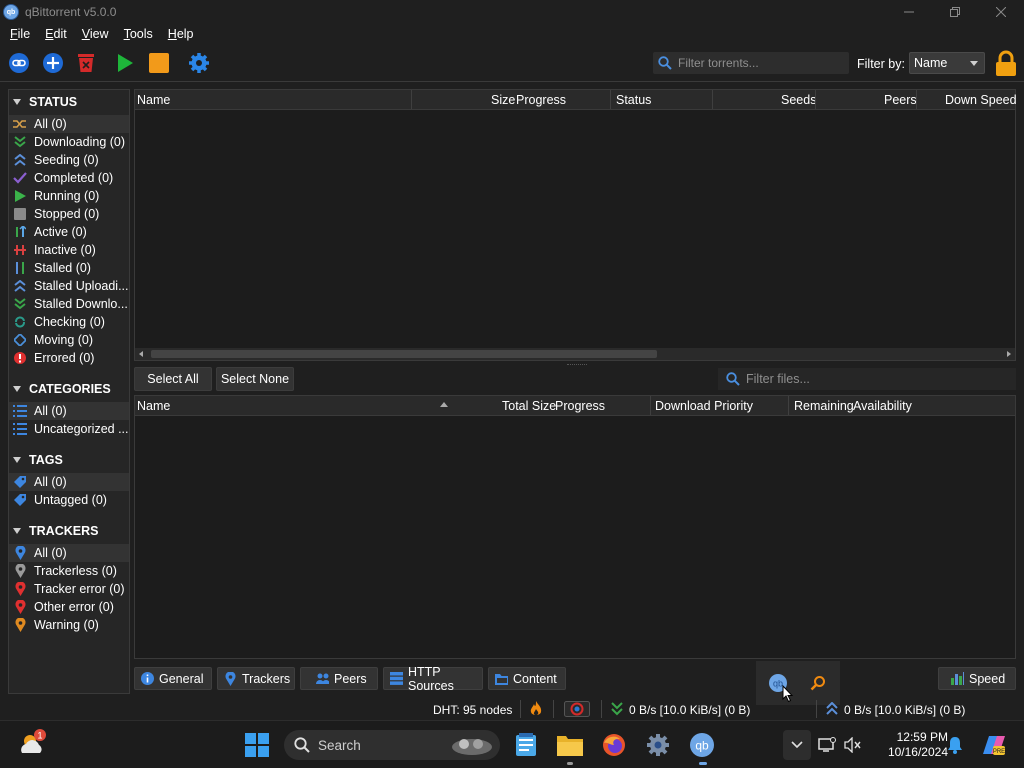  Describe the element at coordinates (503, 100) in the screenshot. I see `column-size: Size` at that location.